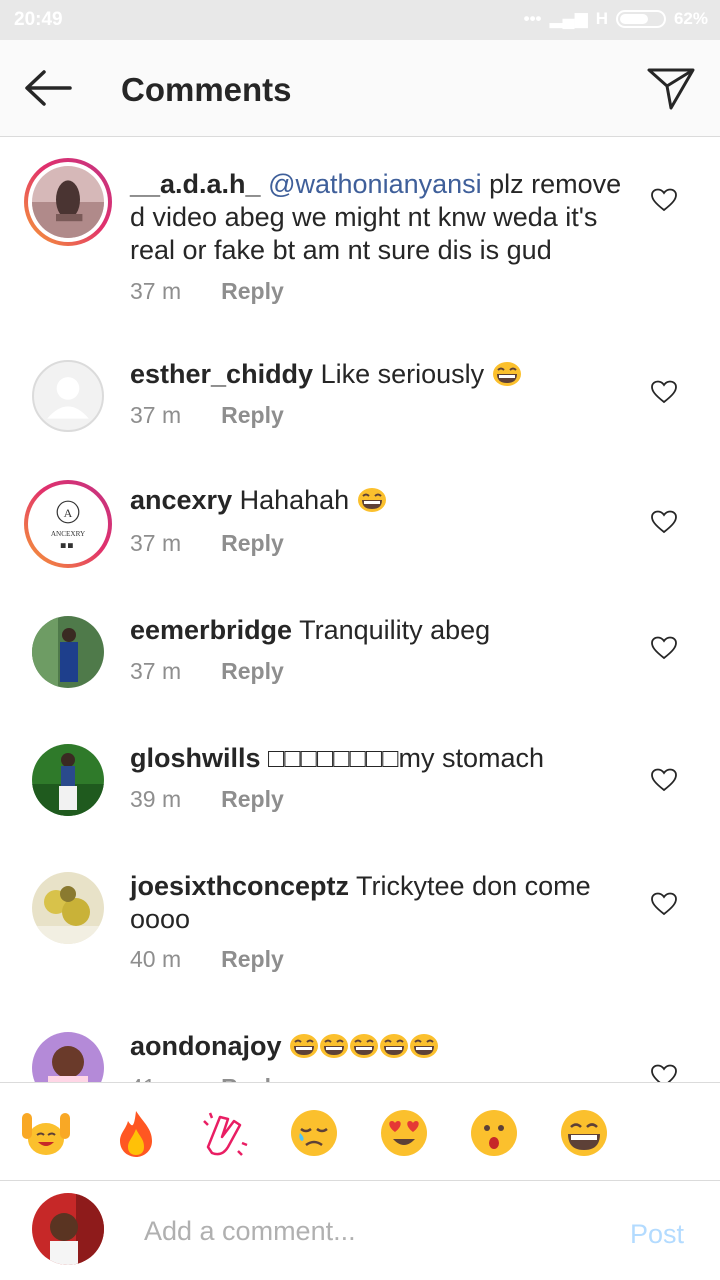 The width and height of the screenshot is (720, 1280). What do you see at coordinates (156, 799) in the screenshot?
I see `comment-time: 39 m` at bounding box center [156, 799].